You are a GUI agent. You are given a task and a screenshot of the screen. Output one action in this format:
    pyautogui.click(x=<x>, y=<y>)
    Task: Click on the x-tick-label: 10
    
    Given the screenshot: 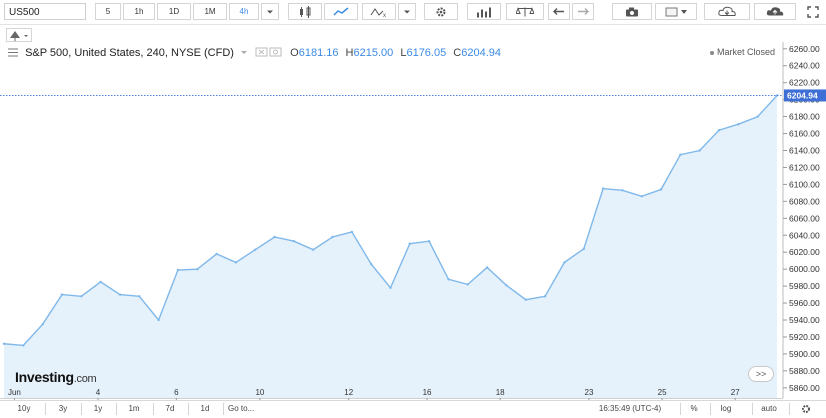 What is the action you would take?
    pyautogui.click(x=259, y=392)
    